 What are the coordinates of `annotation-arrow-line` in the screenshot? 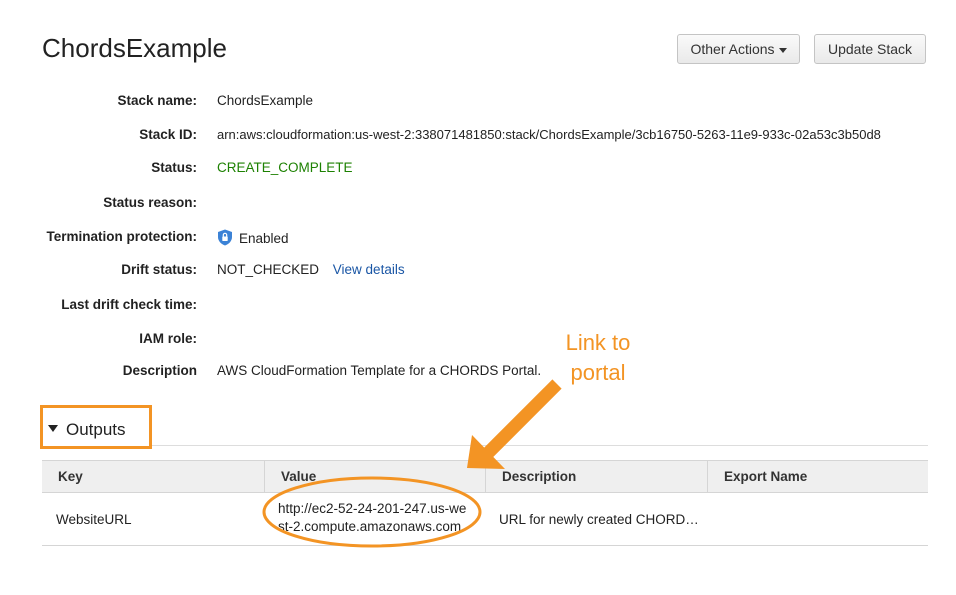 It's located at (522, 418).